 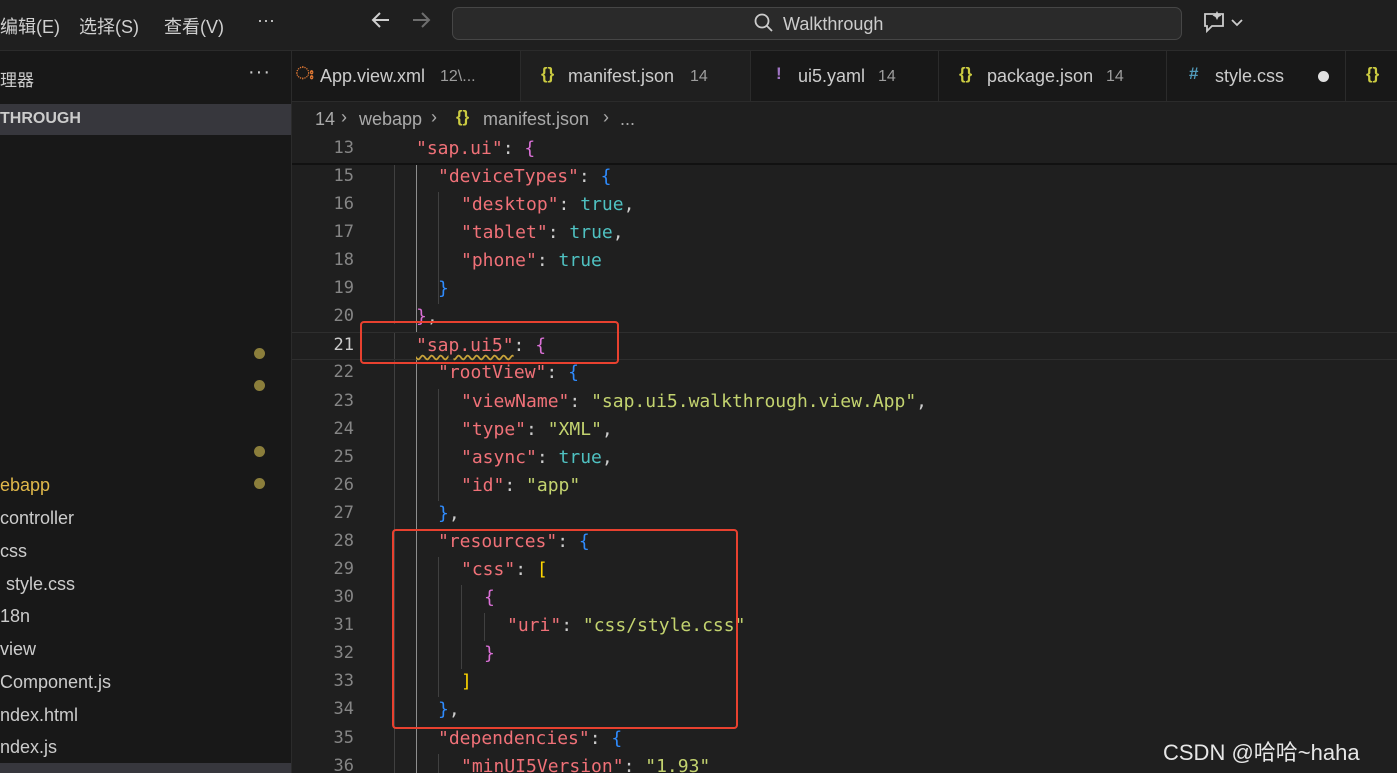 What do you see at coordinates (343, 288) in the screenshot?
I see `line-number: 19` at bounding box center [343, 288].